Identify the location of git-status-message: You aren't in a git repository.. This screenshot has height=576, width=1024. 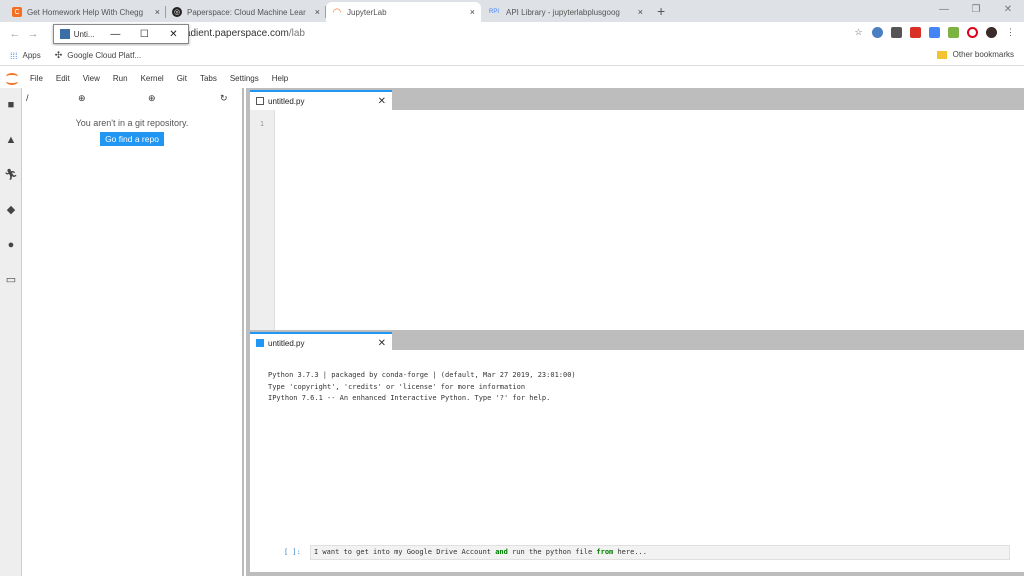
(132, 123).